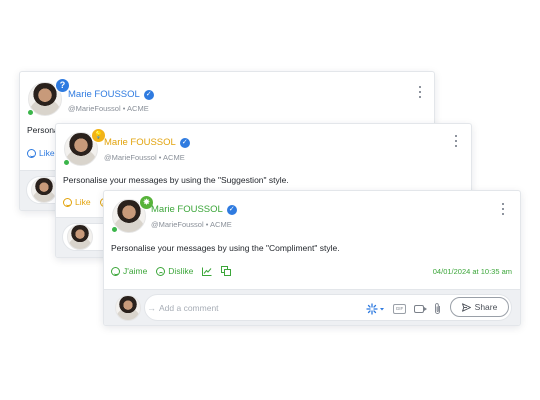 This screenshot has height=400, width=540. I want to click on like-label: J'aime, so click(135, 271).